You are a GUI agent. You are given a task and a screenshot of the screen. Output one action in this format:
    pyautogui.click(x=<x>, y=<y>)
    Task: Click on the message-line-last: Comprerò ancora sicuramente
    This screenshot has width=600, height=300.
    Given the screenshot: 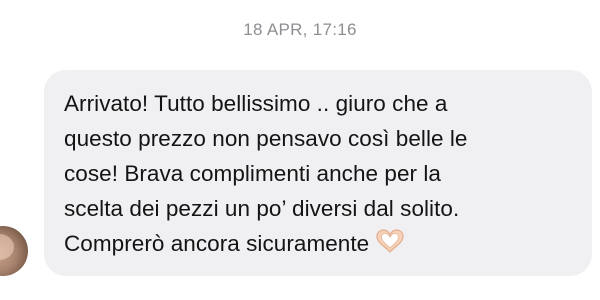 What is the action you would take?
    pyautogui.click(x=321, y=245)
    